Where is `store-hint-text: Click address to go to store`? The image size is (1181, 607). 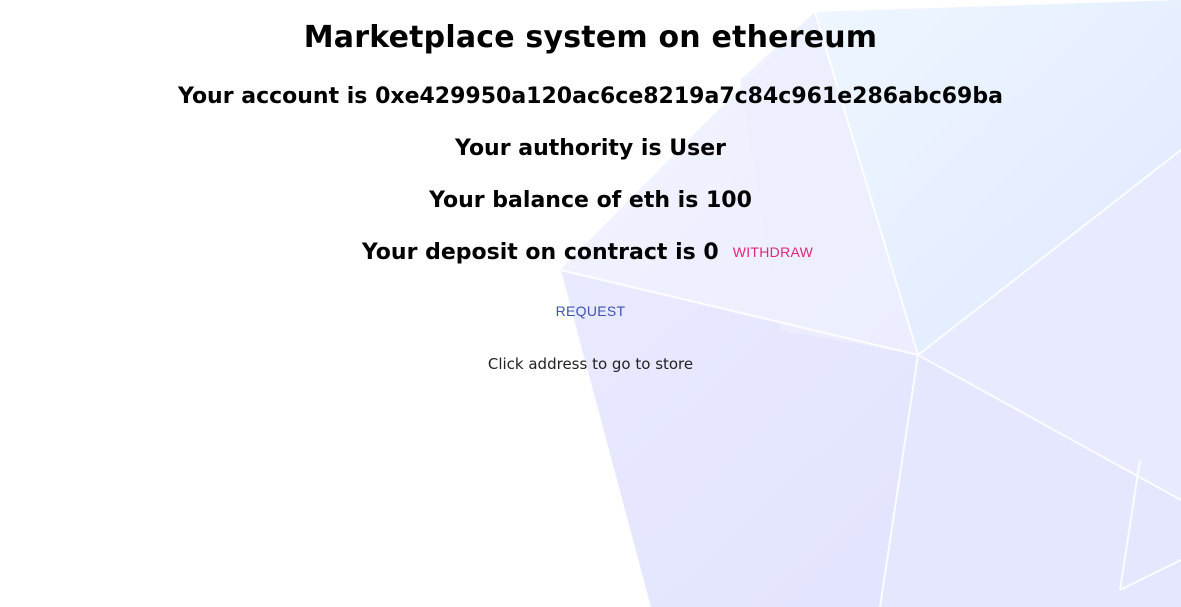 store-hint-text: Click address to go to store is located at coordinates (590, 364).